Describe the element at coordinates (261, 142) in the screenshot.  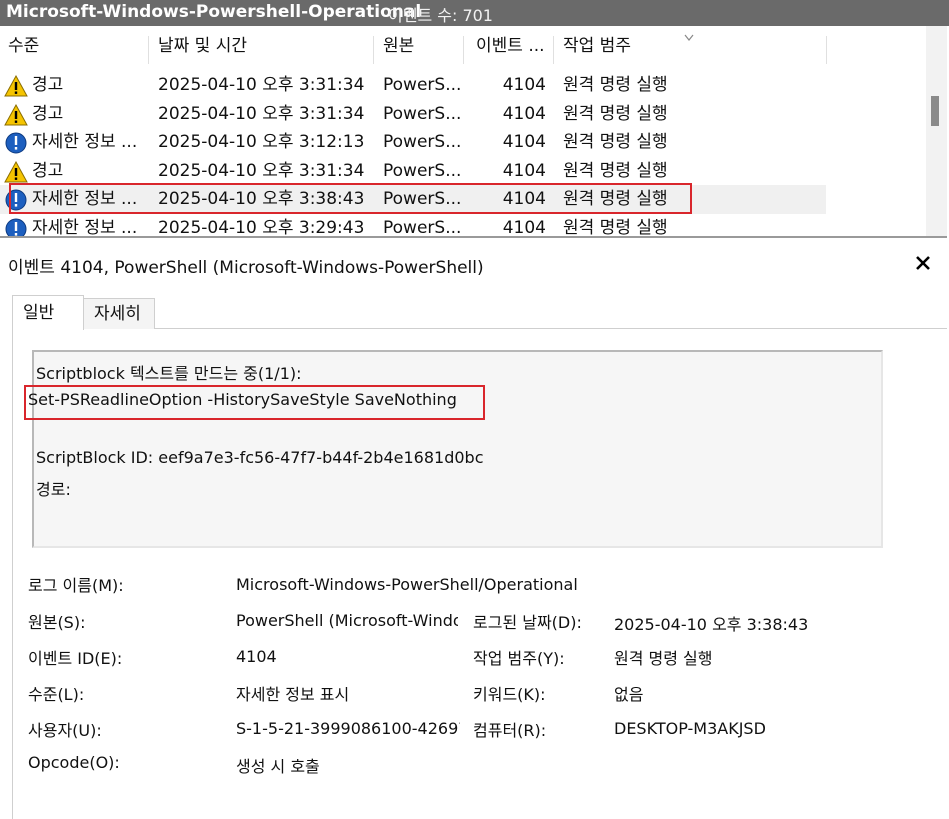
I see `row-datetime: 2025-04-10 오후 3:12:13` at that location.